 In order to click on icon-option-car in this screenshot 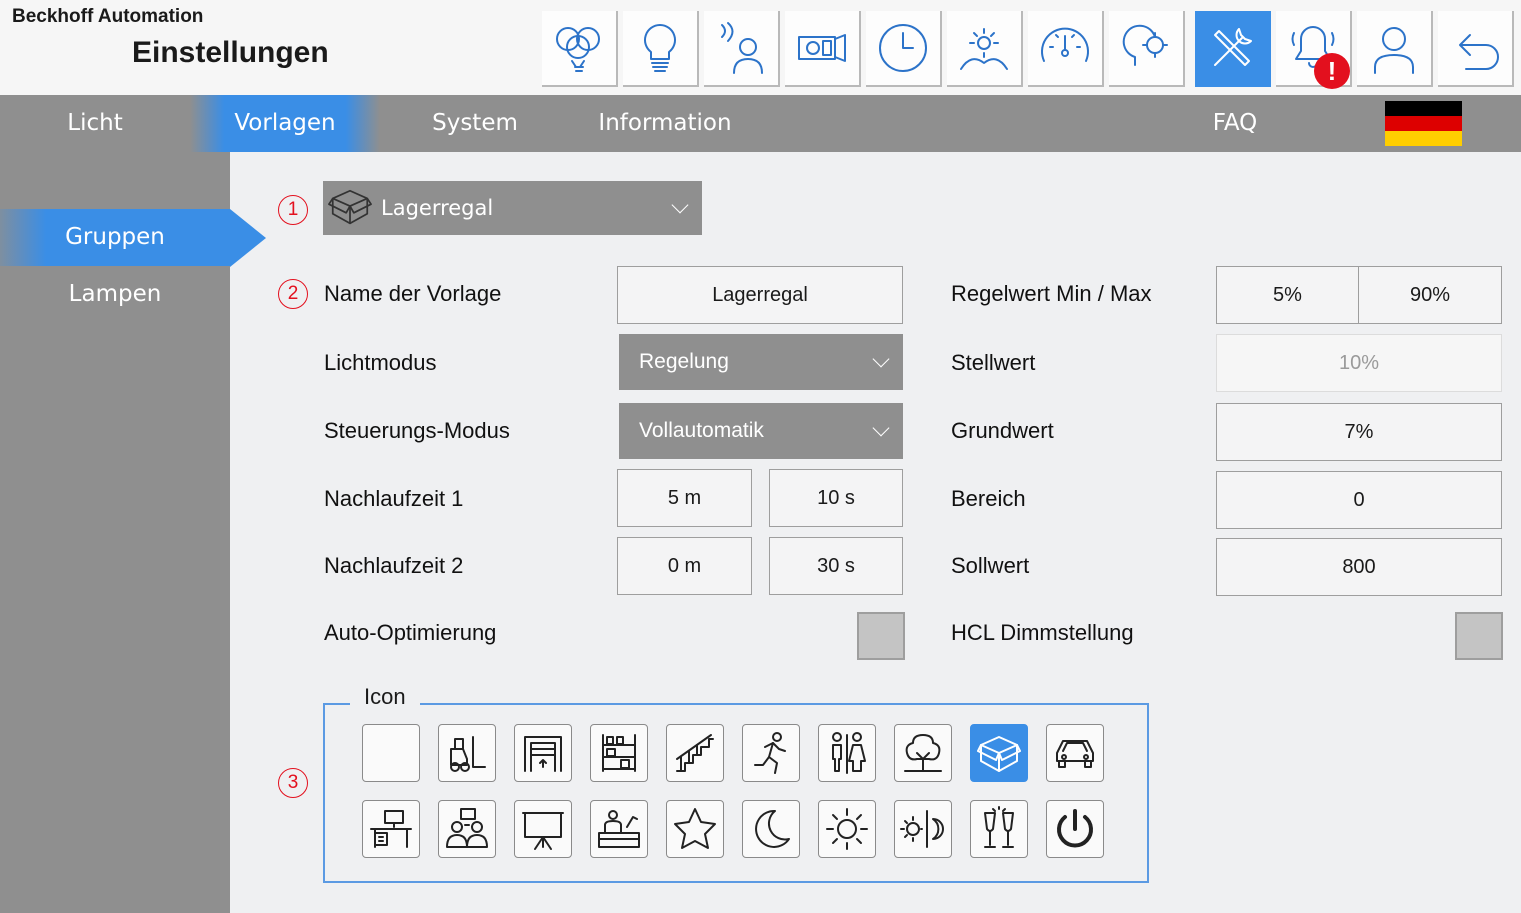, I will do `click(1075, 753)`.